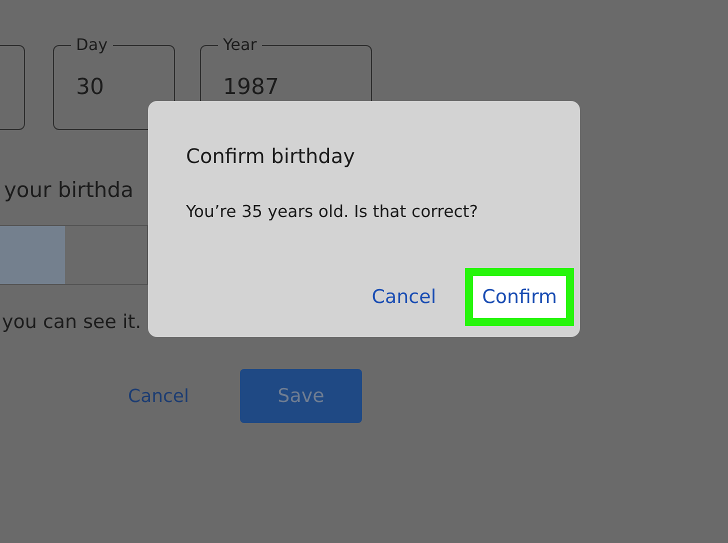 The image size is (728, 543). What do you see at coordinates (90, 87) in the screenshot?
I see `field-value: 30` at bounding box center [90, 87].